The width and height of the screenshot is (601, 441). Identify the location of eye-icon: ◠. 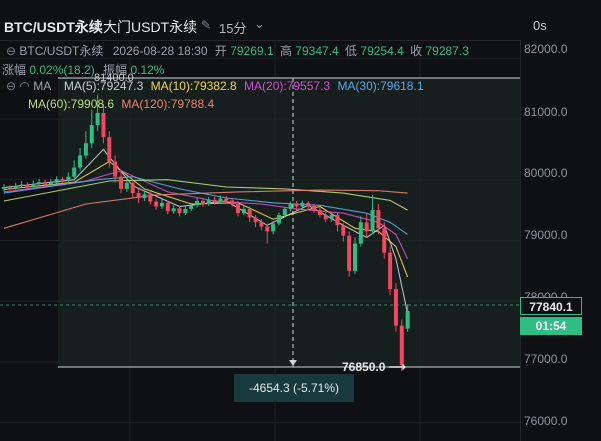
(26, 86).